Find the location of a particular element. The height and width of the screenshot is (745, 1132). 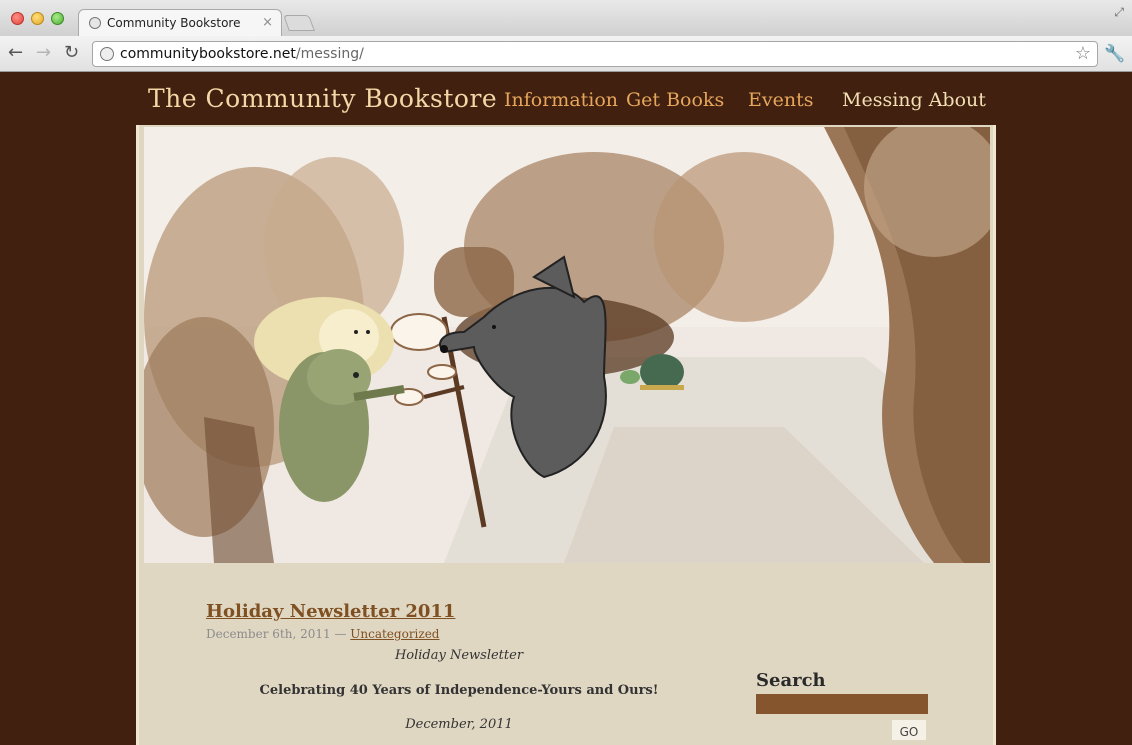

post-line: Holiday Newsletter is located at coordinates (459, 655).